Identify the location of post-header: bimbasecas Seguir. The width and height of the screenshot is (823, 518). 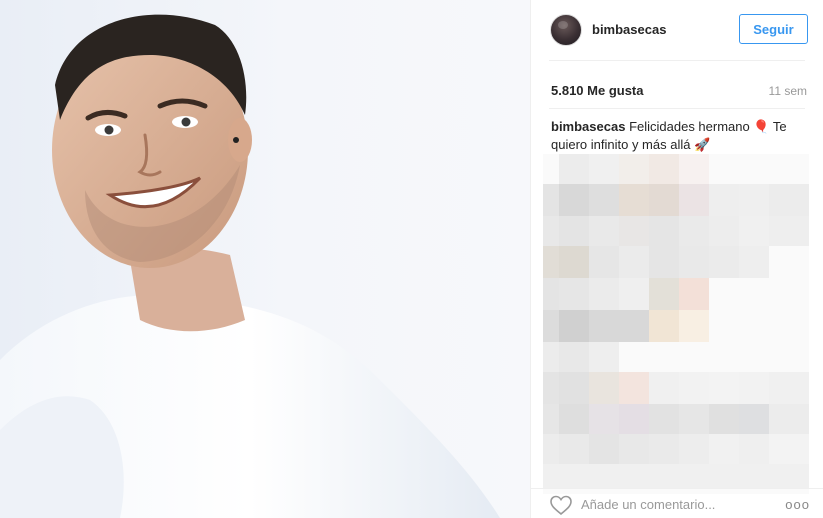
(677, 30).